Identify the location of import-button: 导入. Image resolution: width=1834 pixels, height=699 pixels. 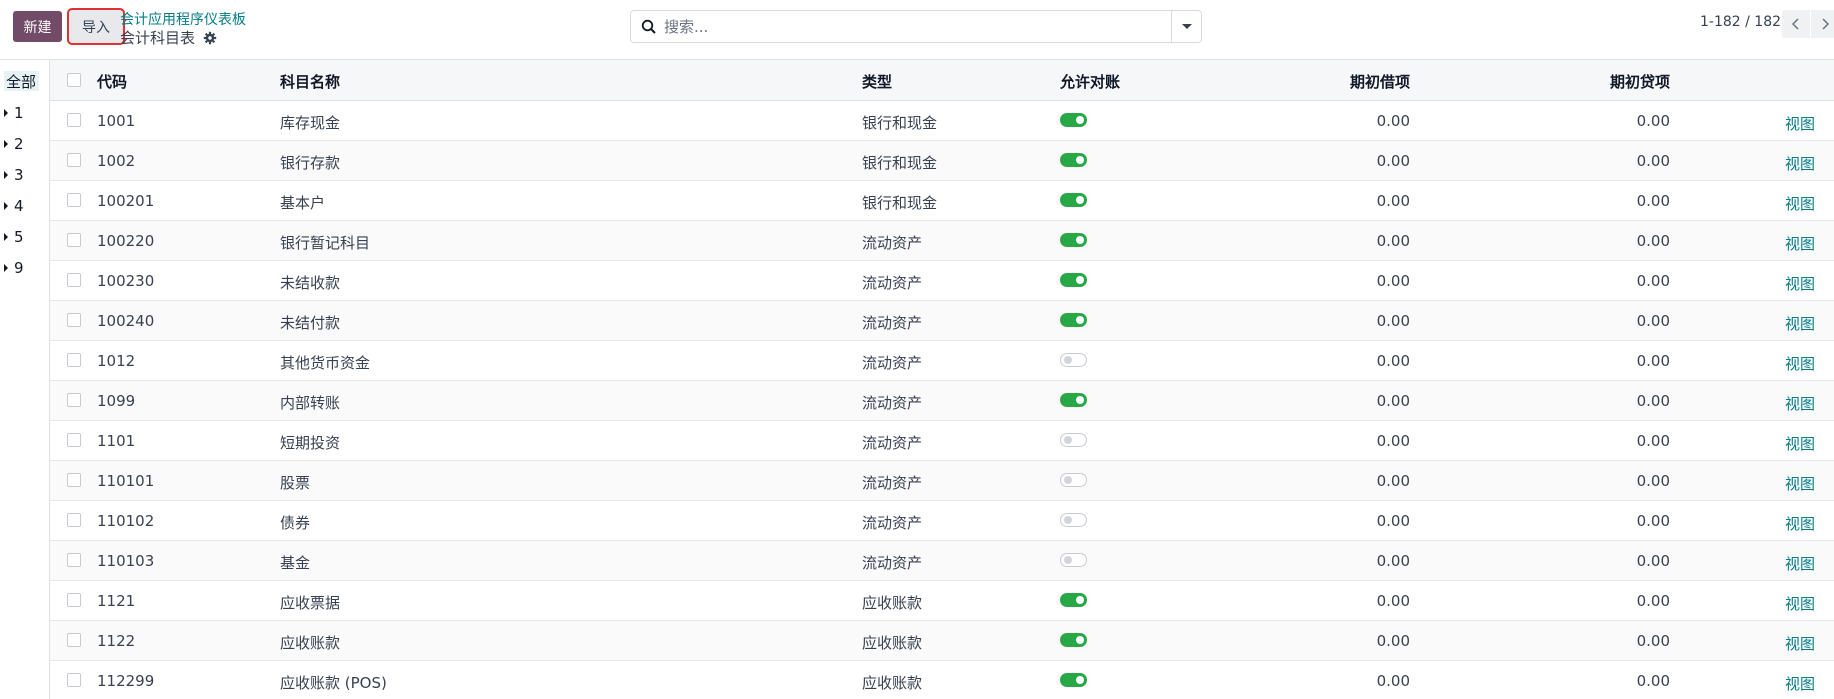
(96, 26).